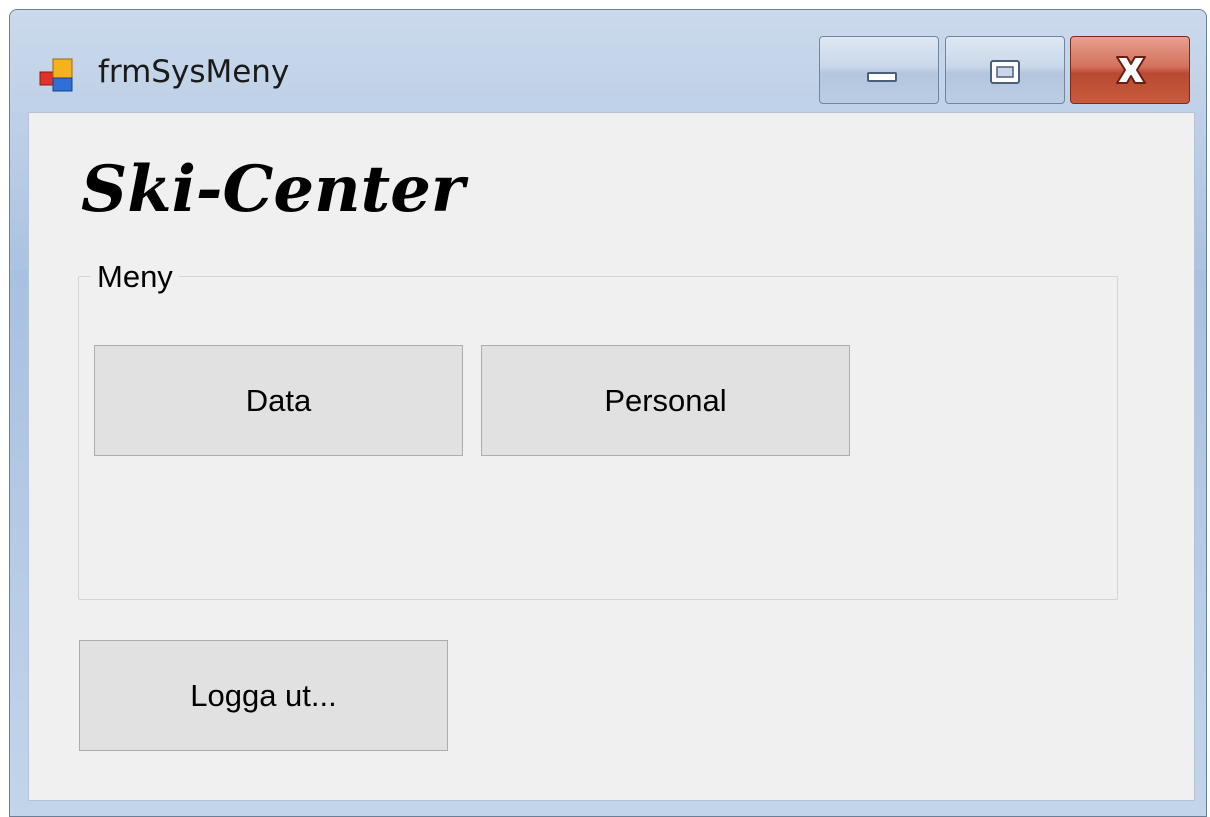  I want to click on app-icon, so click(60, 79).